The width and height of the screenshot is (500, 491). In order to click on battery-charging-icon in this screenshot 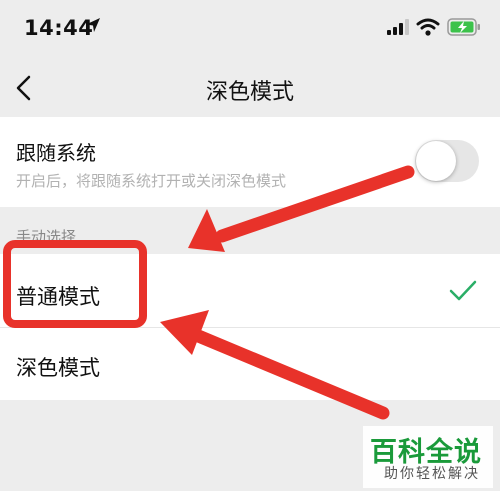, I will do `click(463, 27)`.